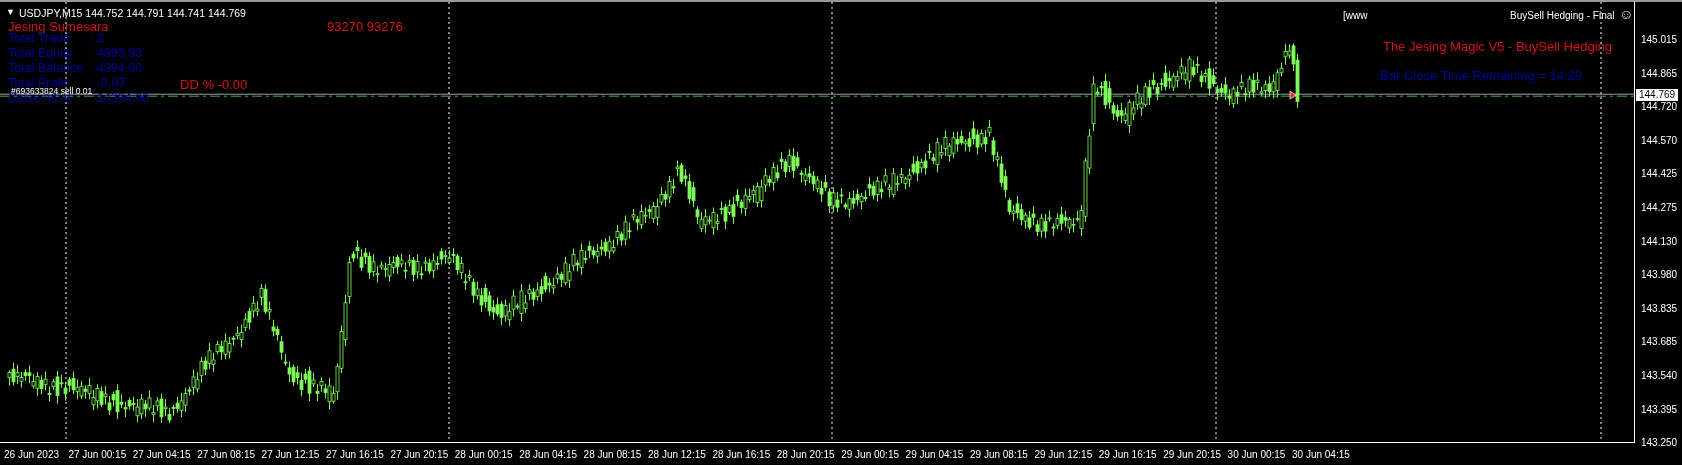 The width and height of the screenshot is (1682, 465). I want to click on ticket-numbers: 93270 93276, so click(365, 26).